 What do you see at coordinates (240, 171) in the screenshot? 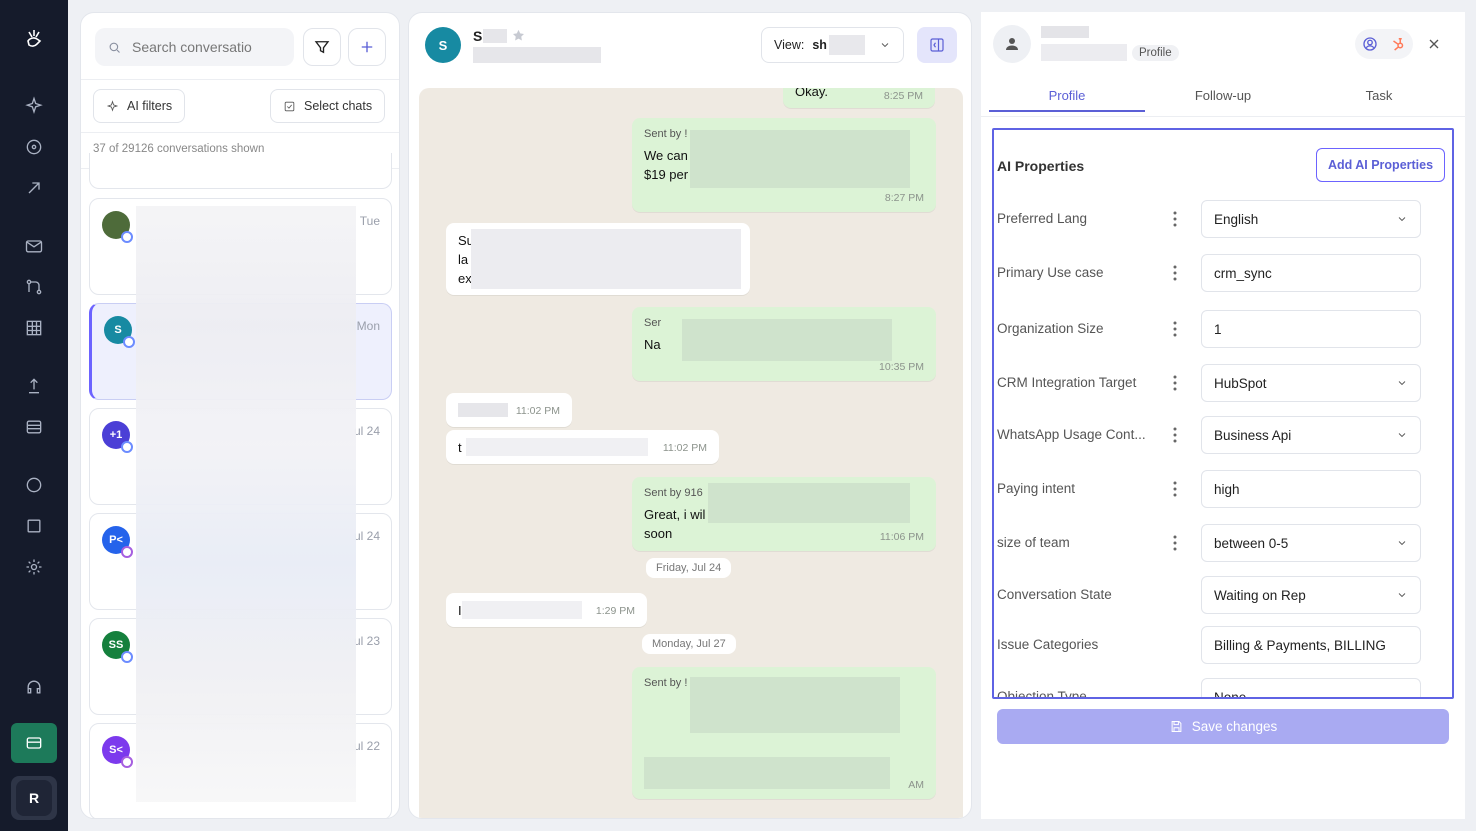
I see `list-item` at bounding box center [240, 171].